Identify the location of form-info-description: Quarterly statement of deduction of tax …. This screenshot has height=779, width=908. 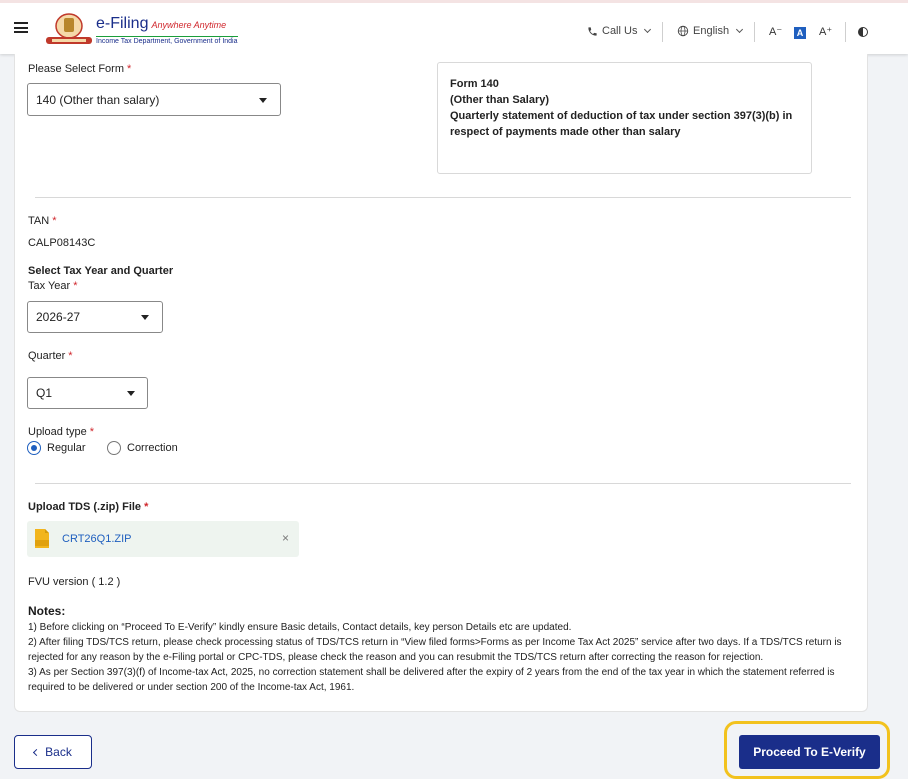
(621, 116).